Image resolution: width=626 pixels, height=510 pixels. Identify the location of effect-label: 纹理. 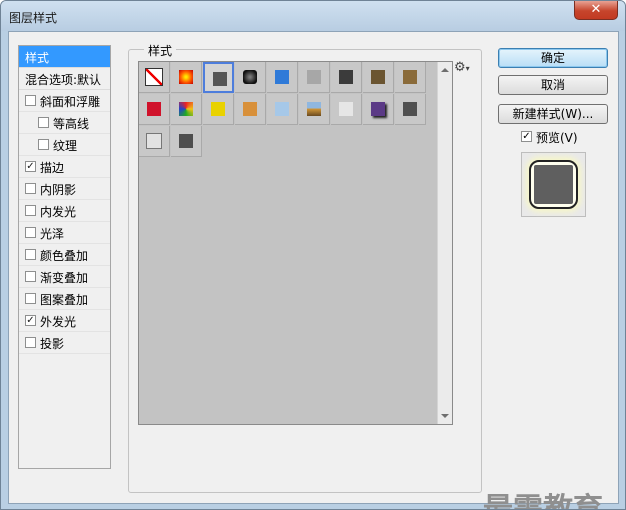
(65, 146).